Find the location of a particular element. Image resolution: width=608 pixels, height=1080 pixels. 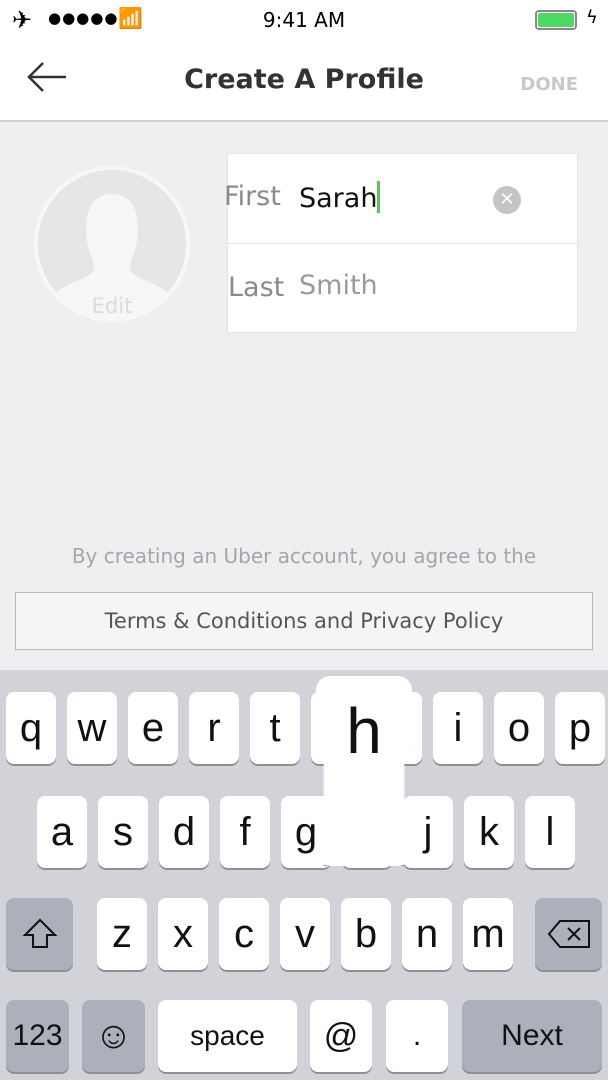

key-j: j is located at coordinates (428, 832).